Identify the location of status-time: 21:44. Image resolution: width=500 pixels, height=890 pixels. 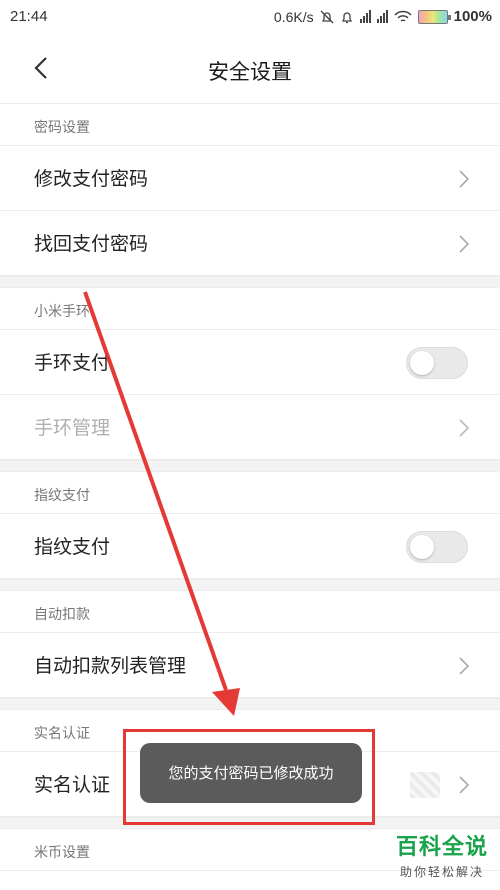
(29, 16).